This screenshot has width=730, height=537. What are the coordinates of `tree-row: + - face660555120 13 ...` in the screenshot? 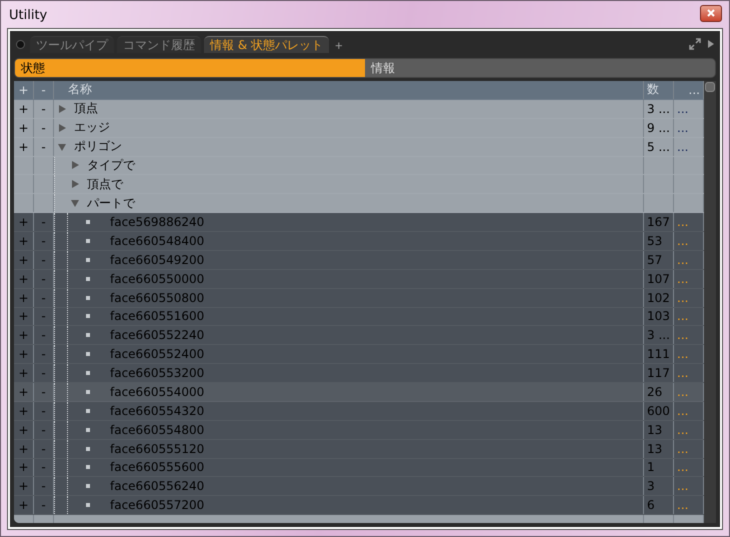 It's located at (359, 449).